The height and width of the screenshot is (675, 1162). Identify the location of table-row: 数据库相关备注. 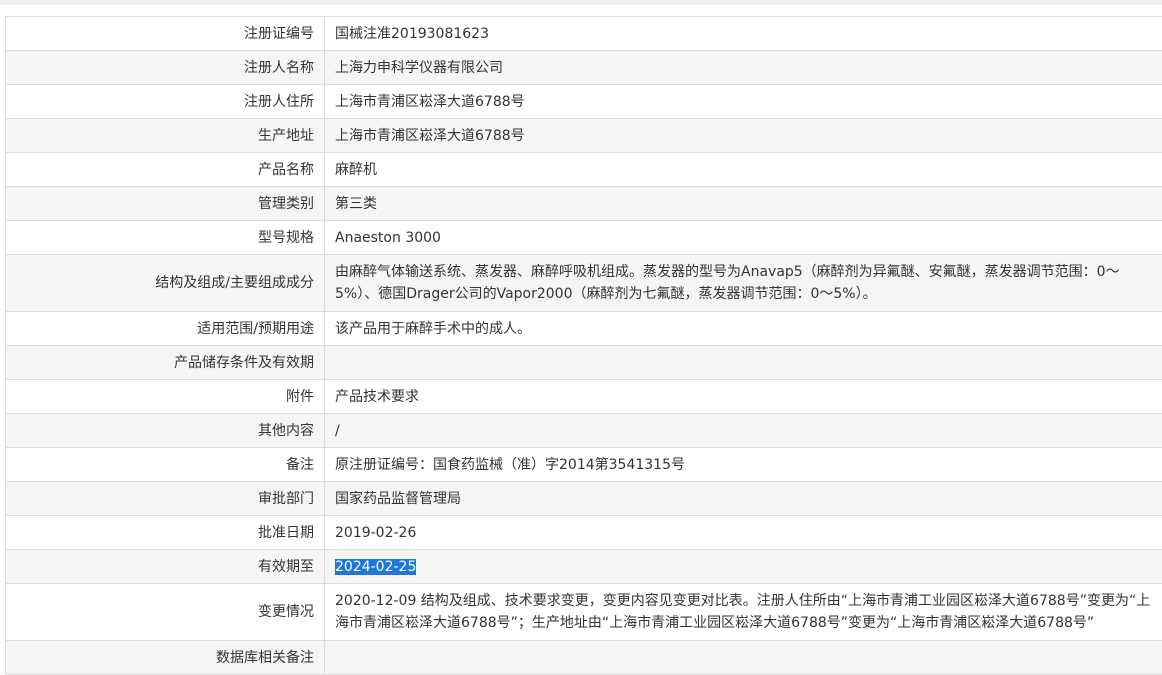
(584, 658).